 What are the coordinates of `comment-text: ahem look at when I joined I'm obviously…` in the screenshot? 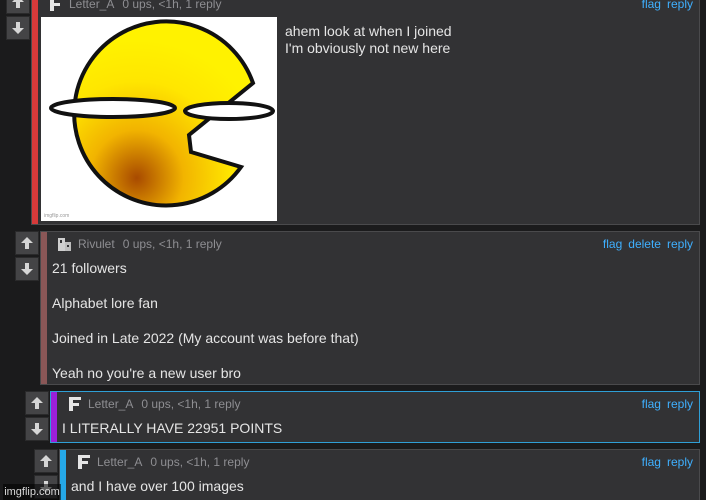 It's located at (368, 40).